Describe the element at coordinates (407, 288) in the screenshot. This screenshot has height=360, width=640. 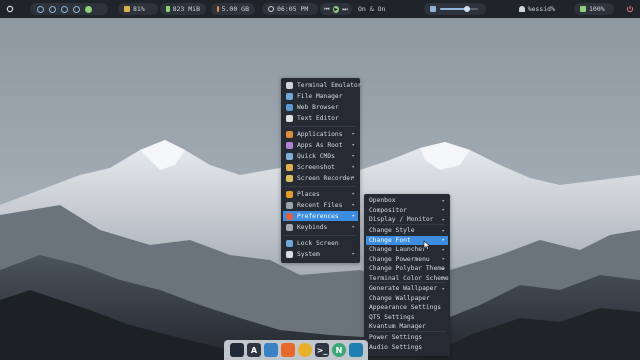
I see `submenu-item-generate-wallpaper: Generate Wallpaper ▸` at that location.